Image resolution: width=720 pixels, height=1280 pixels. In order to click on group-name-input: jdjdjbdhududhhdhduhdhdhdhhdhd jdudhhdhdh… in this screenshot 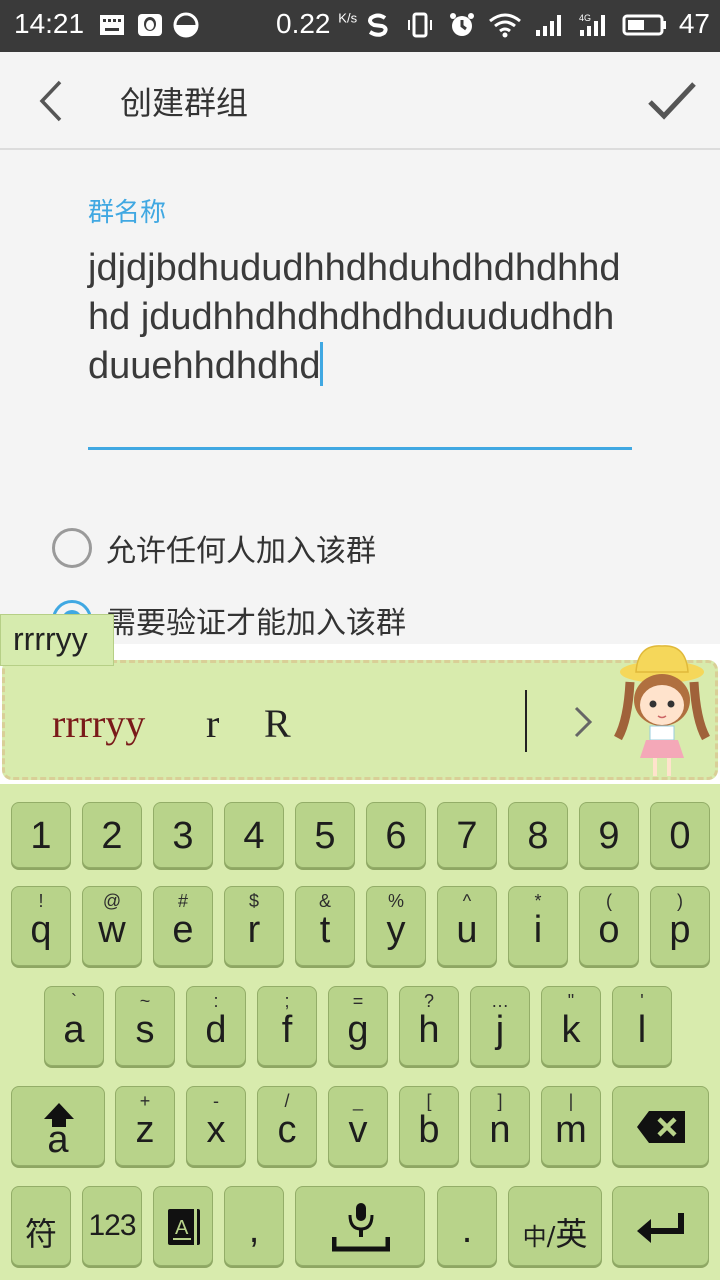, I will do `click(360, 347)`.